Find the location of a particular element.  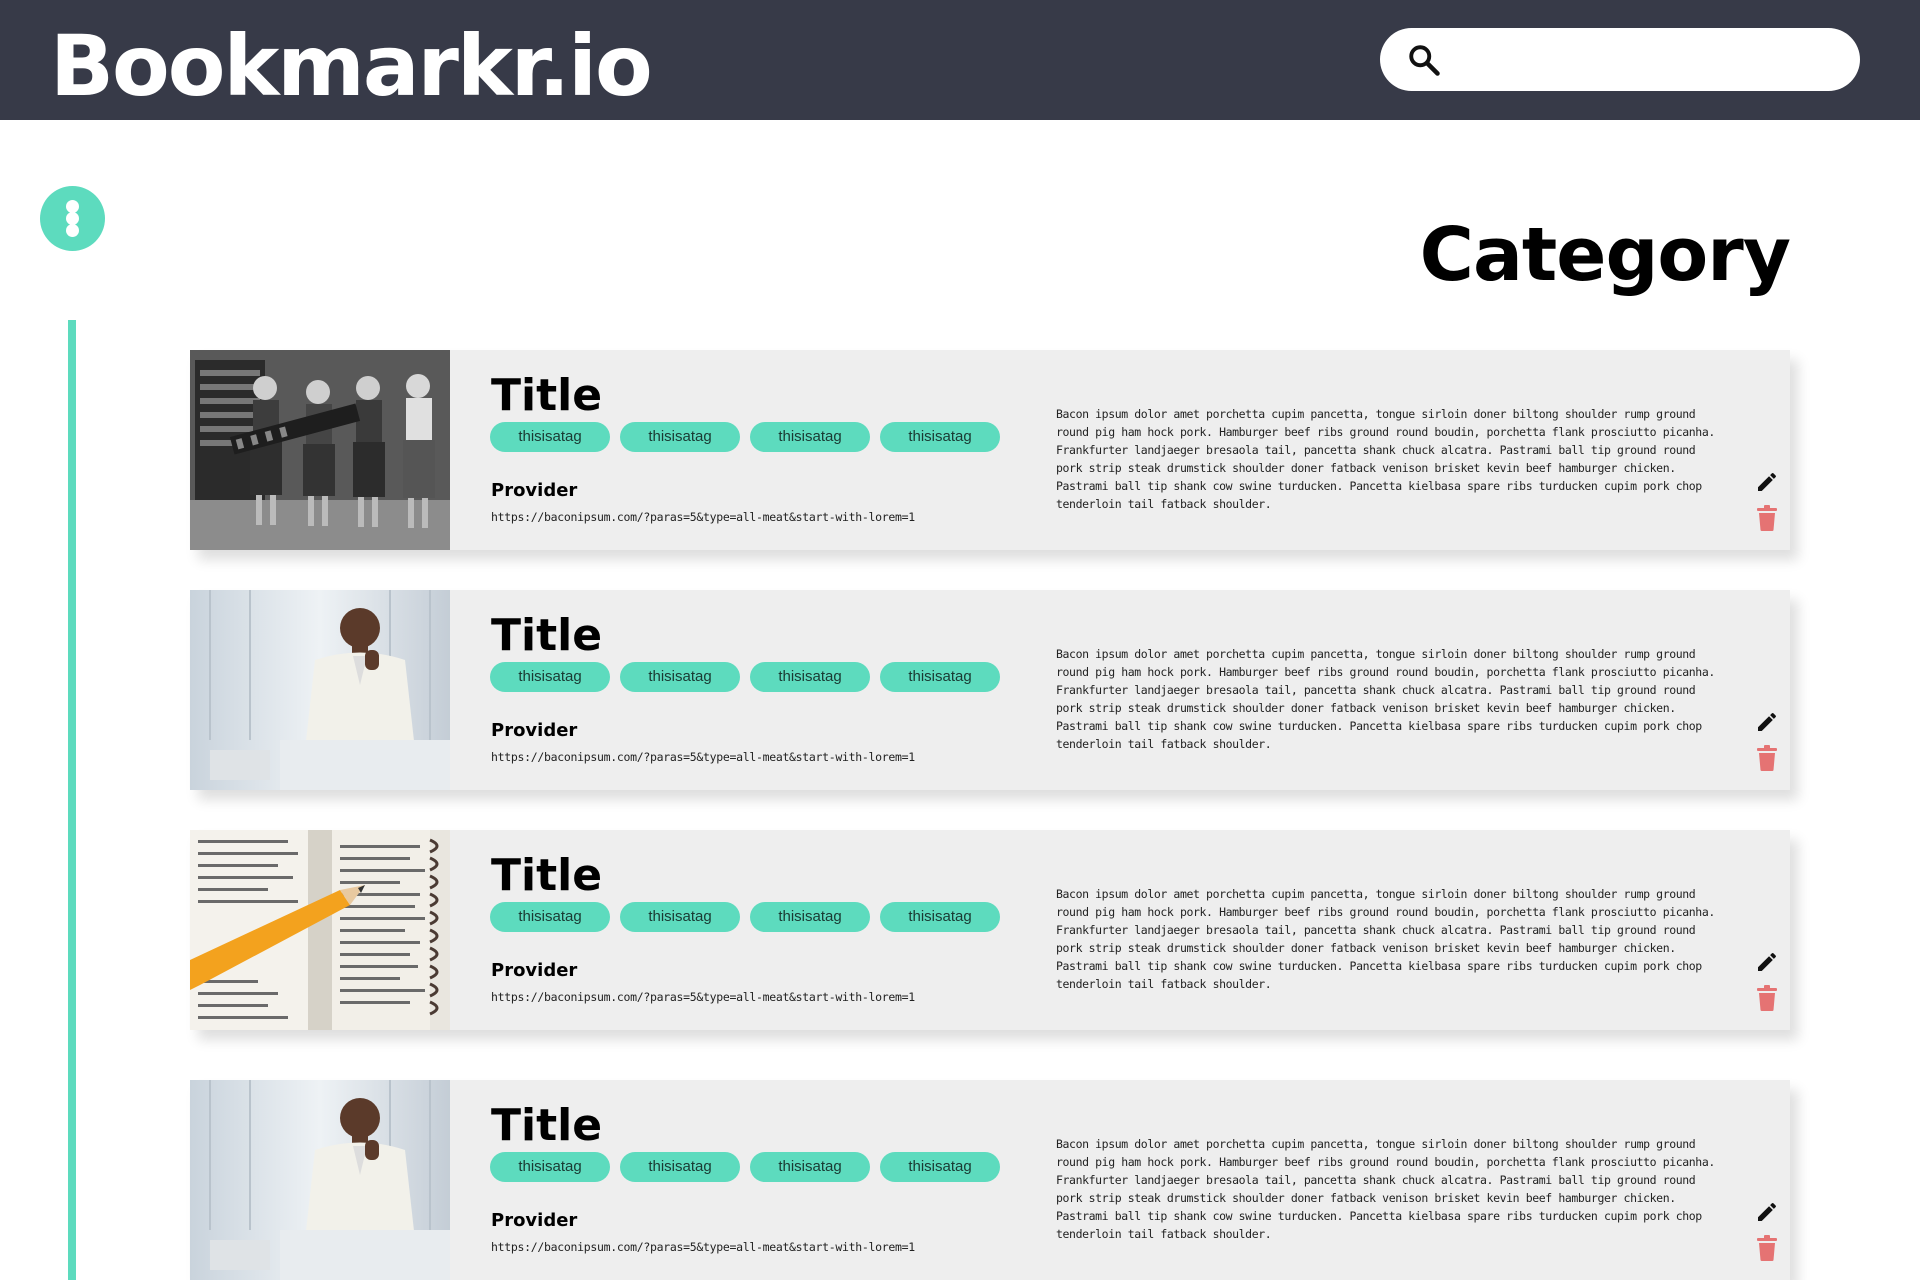

search-icon is located at coordinates (1424, 60).